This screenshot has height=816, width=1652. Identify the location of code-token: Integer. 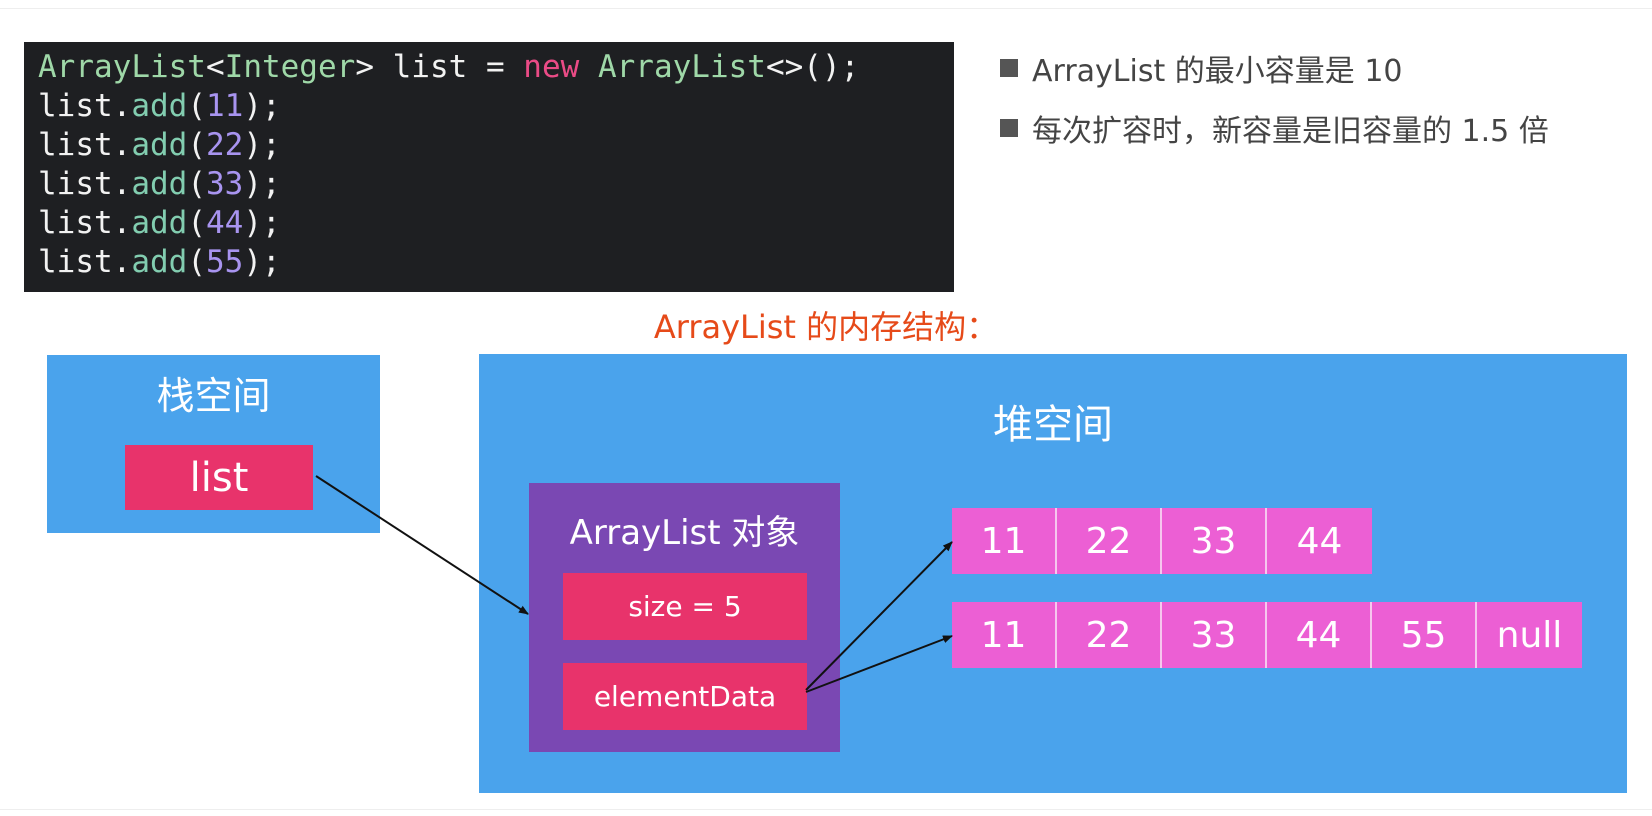
(290, 67).